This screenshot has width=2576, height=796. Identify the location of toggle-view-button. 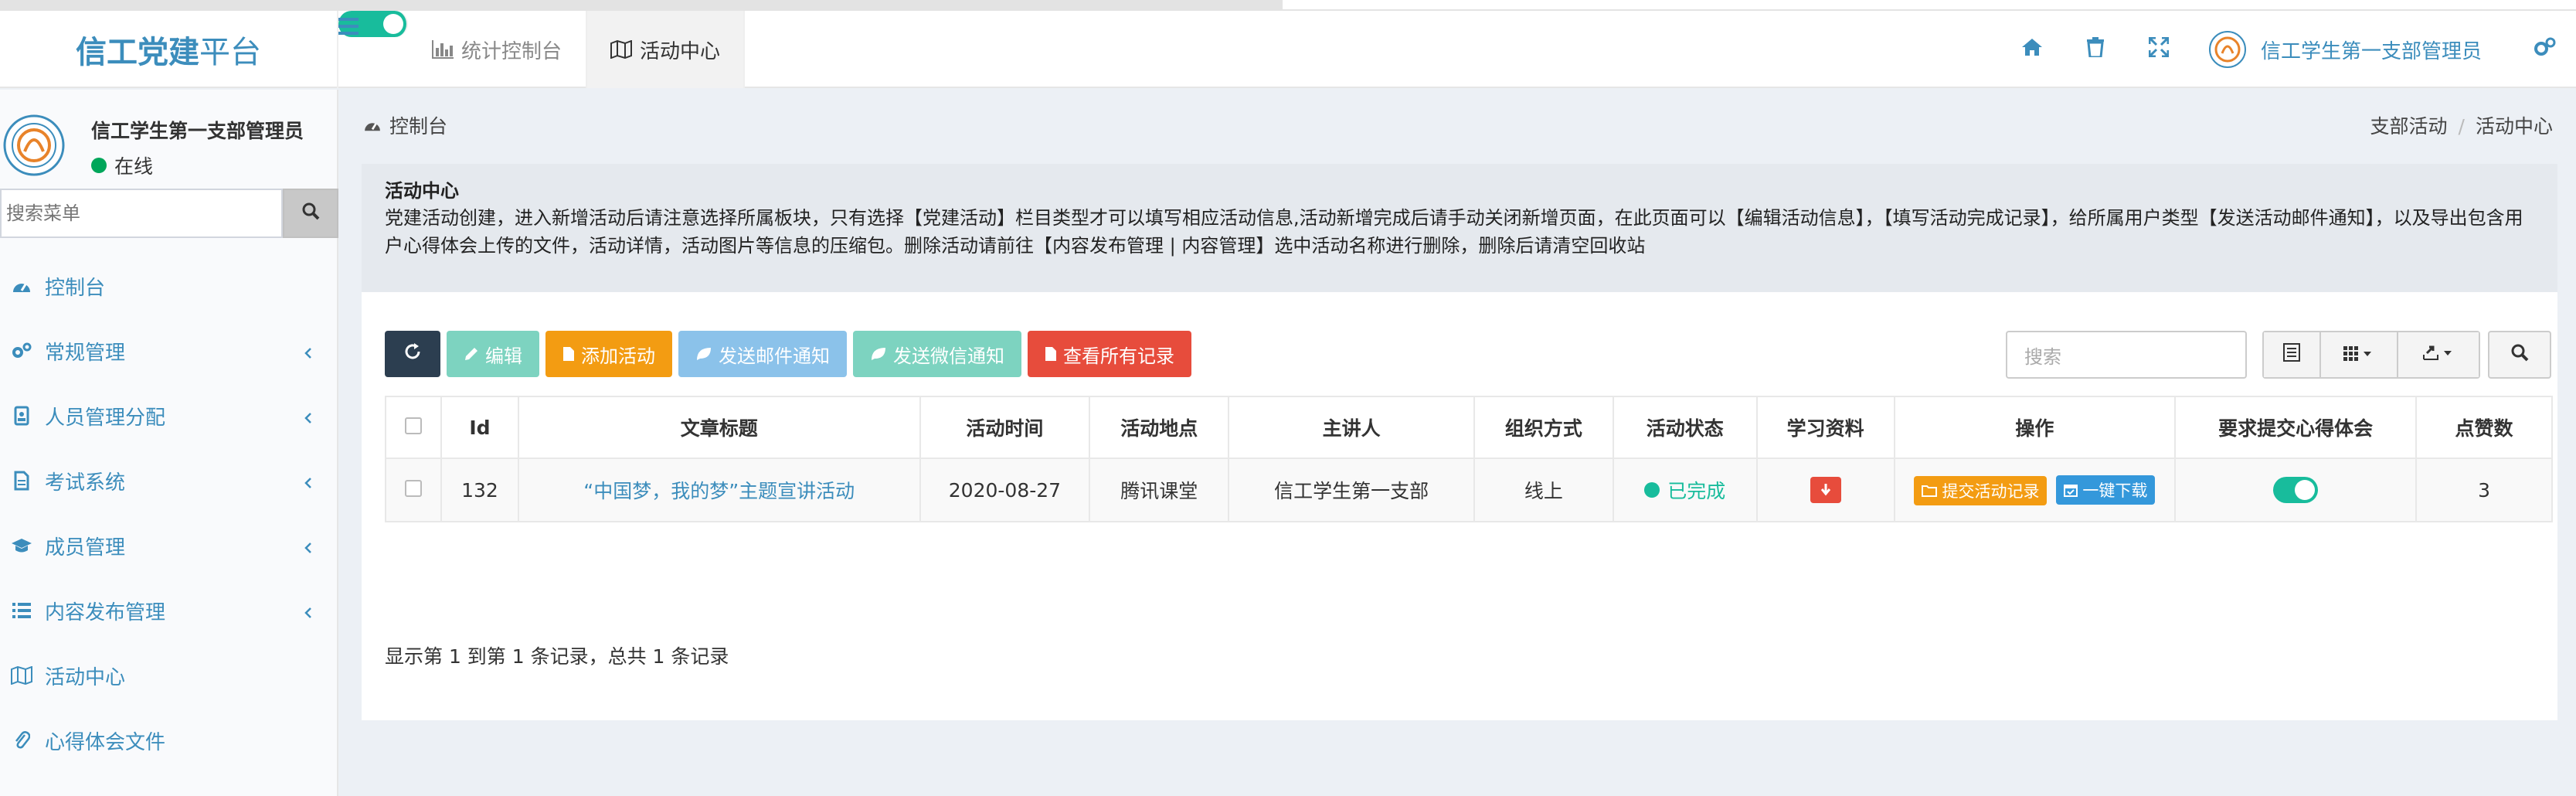
(2292, 355).